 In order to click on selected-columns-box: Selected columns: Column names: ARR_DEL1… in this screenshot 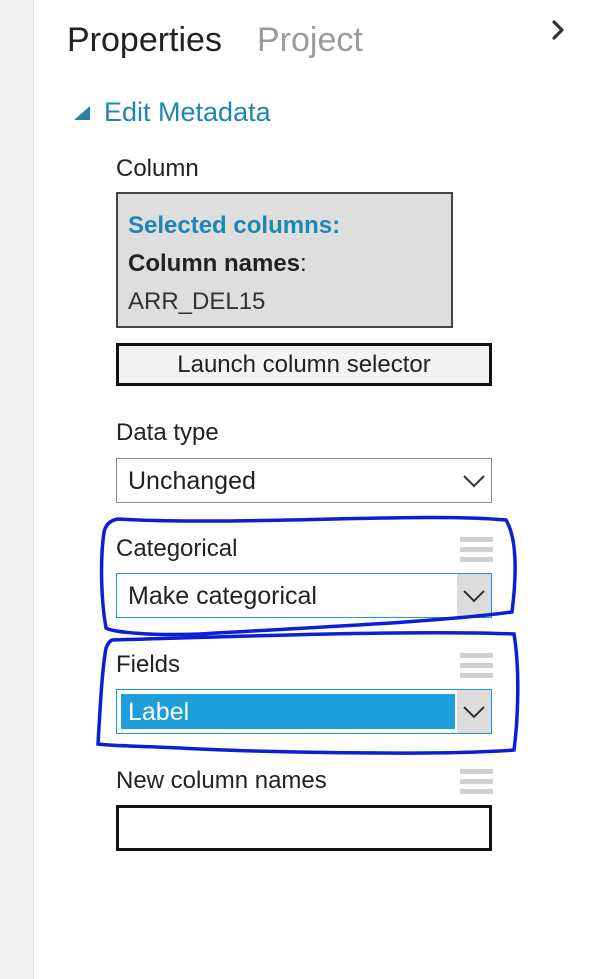, I will do `click(284, 260)`.